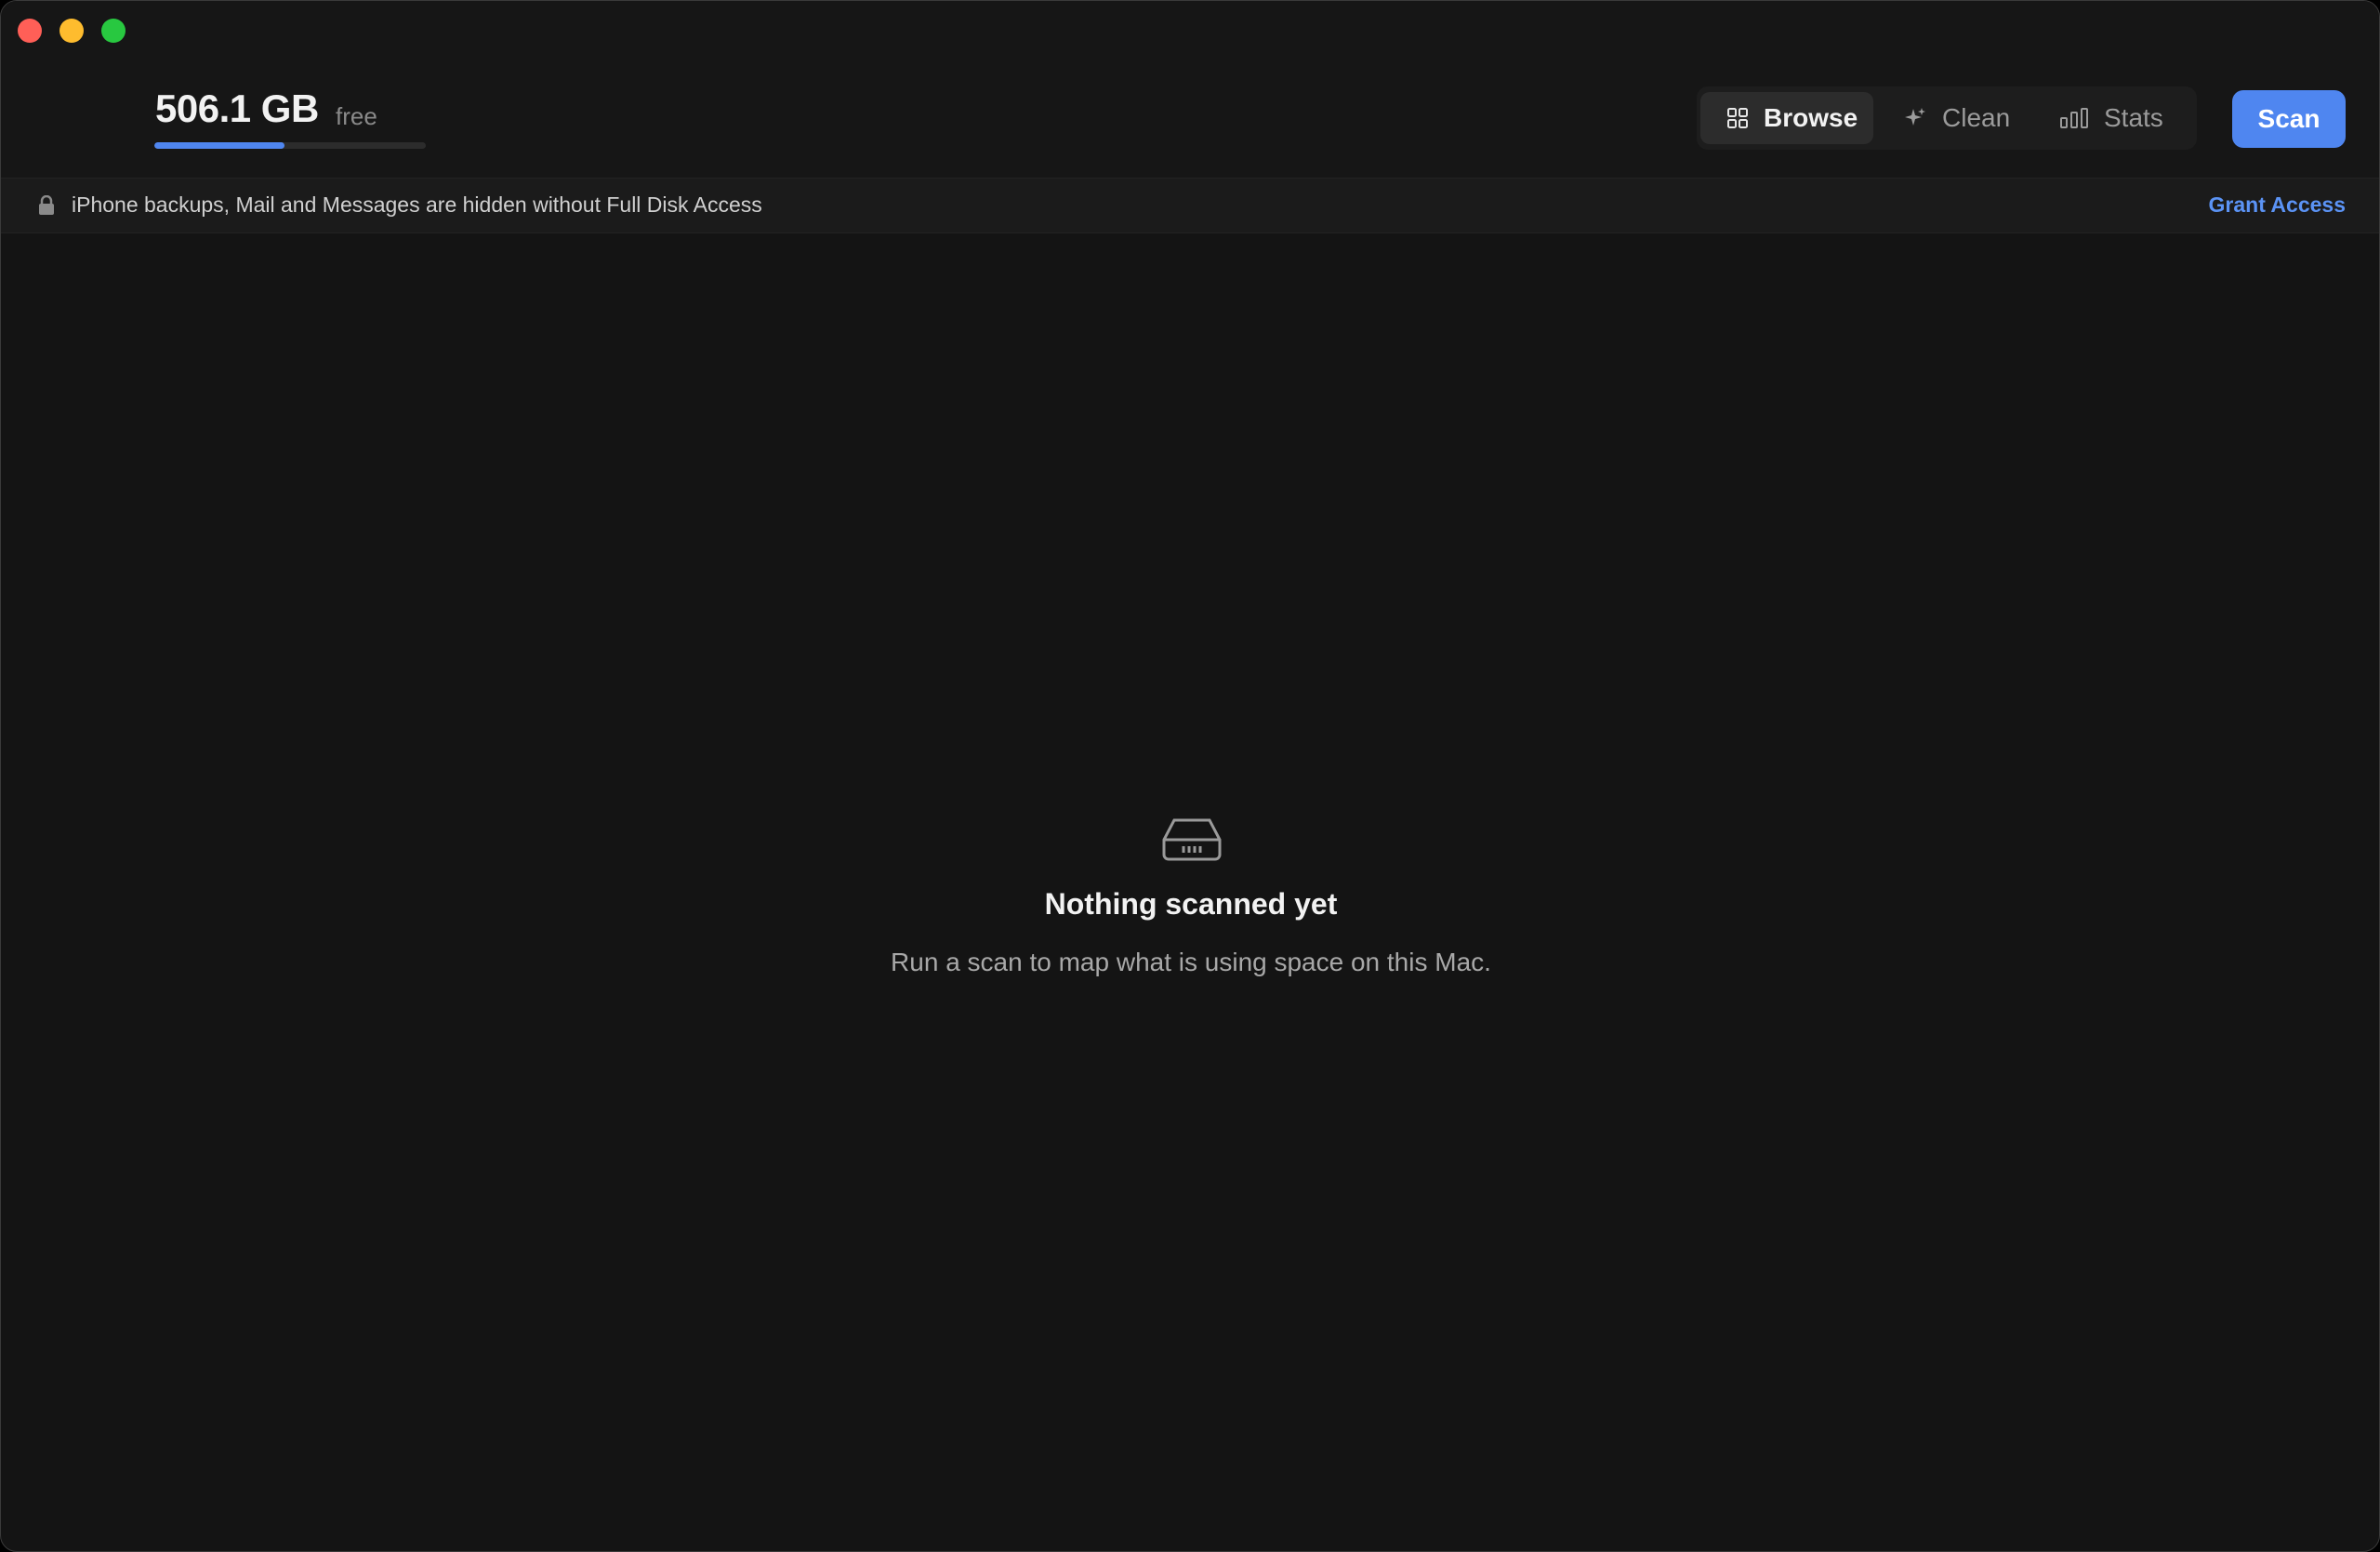 The width and height of the screenshot is (2380, 1552). Describe the element at coordinates (72, 31) in the screenshot. I see `minimize-window-button` at that location.